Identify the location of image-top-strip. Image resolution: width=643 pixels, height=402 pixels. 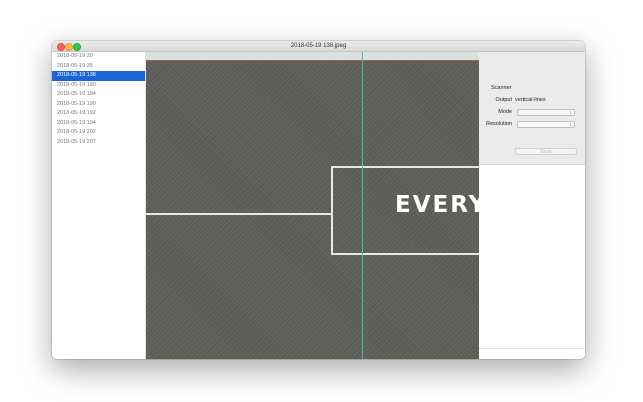
(312, 56).